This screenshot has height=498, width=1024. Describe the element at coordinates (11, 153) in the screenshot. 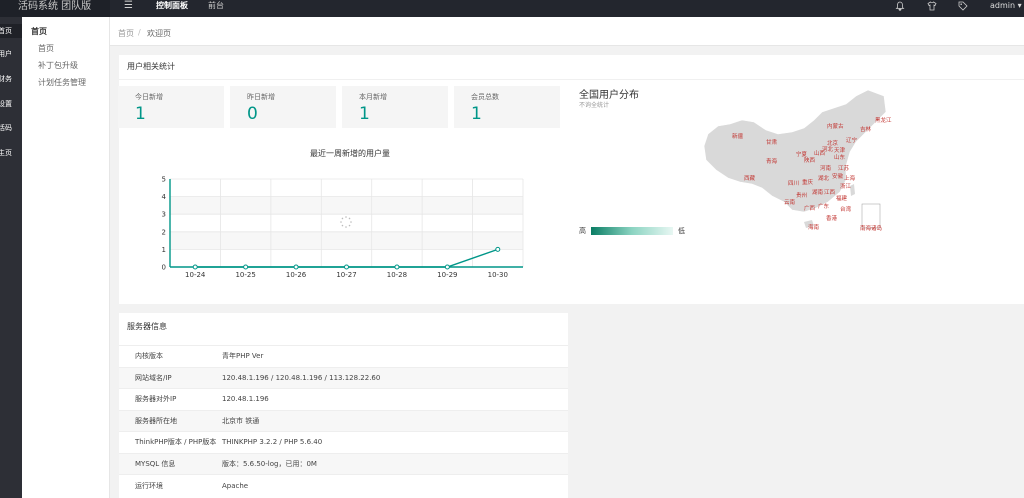

I see `sidebar-item-homepage: 主页` at that location.